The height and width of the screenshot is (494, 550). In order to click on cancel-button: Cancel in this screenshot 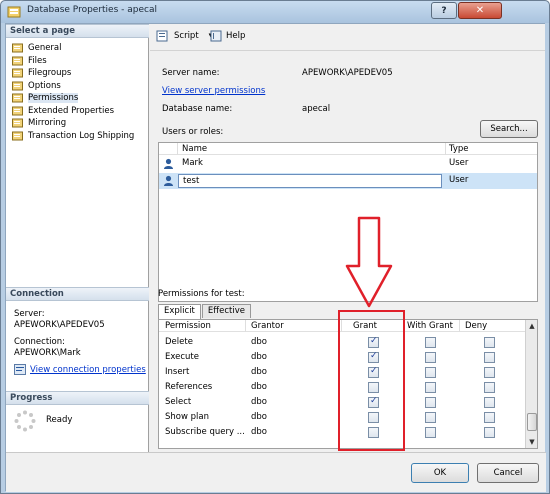, I will do `click(508, 473)`.